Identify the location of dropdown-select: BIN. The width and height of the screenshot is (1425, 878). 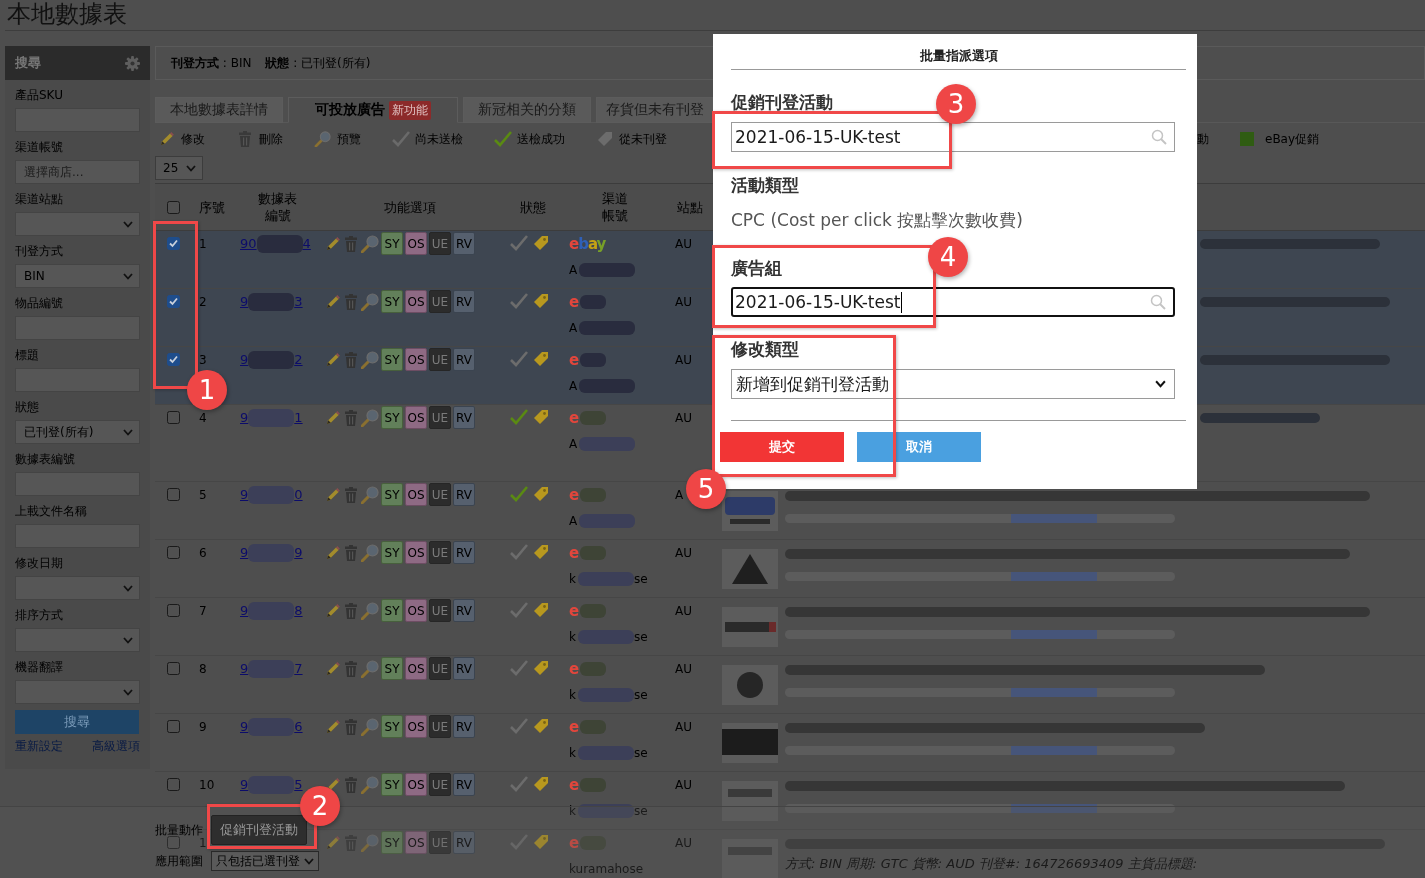
(77, 276).